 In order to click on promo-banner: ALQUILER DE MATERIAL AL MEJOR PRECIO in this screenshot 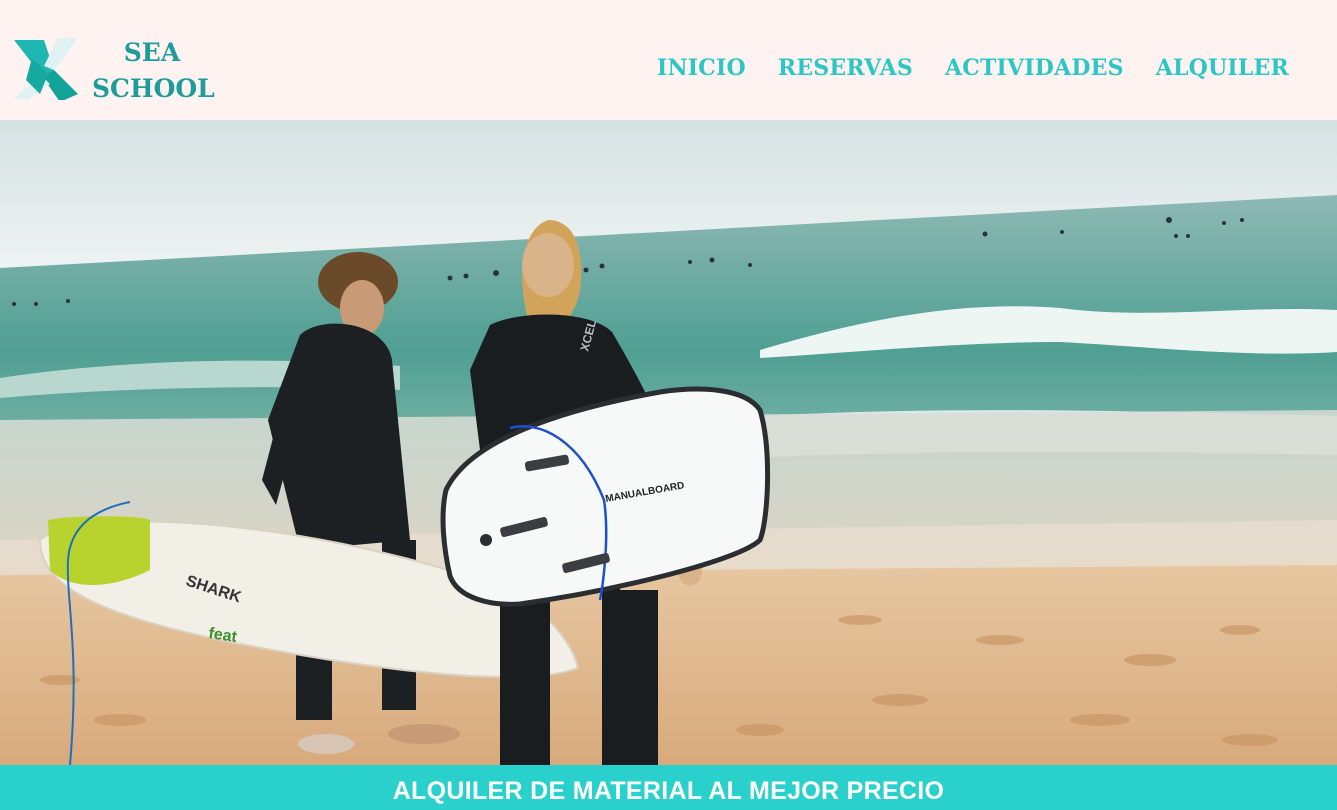, I will do `click(668, 787)`.